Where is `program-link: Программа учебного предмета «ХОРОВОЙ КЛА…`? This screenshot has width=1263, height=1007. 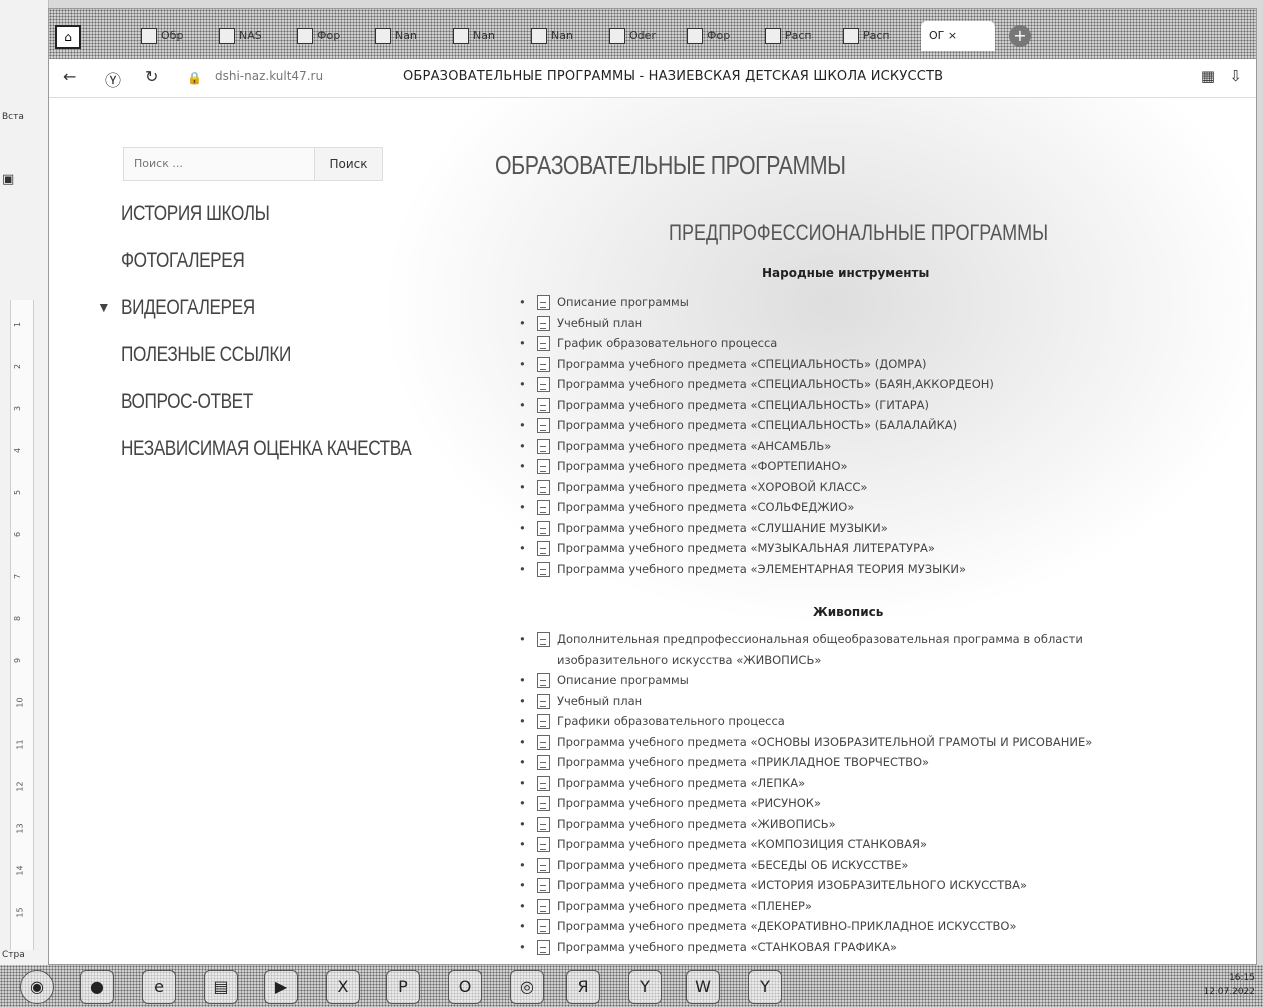 program-link: Программа учебного предмета «ХОРОВОЙ КЛА… is located at coordinates (756, 487).